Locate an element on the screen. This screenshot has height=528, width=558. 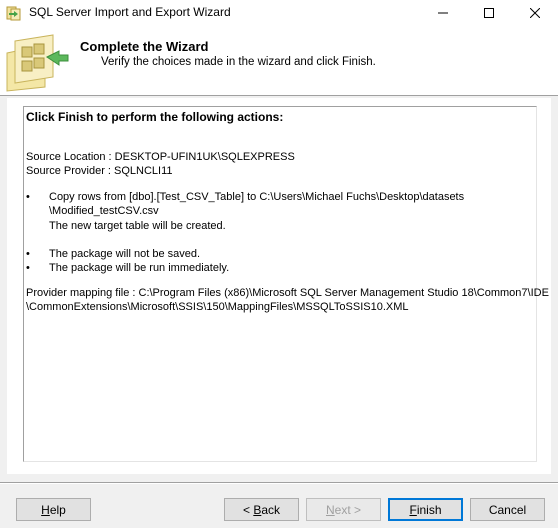
package-not-saved: The package will not be saved. is located at coordinates (125, 254).